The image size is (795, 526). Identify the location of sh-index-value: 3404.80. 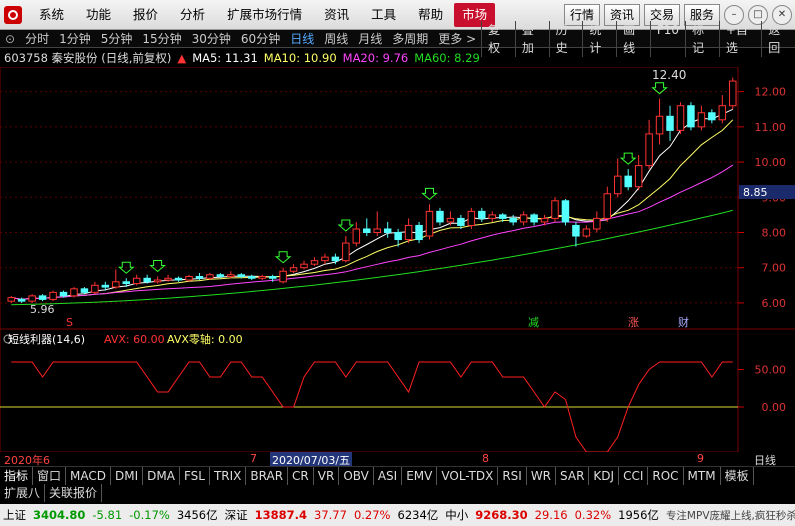
(59, 515).